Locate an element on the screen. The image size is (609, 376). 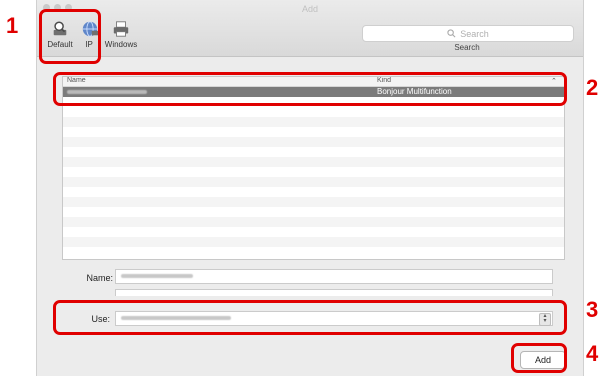
location-field is located at coordinates (334, 292).